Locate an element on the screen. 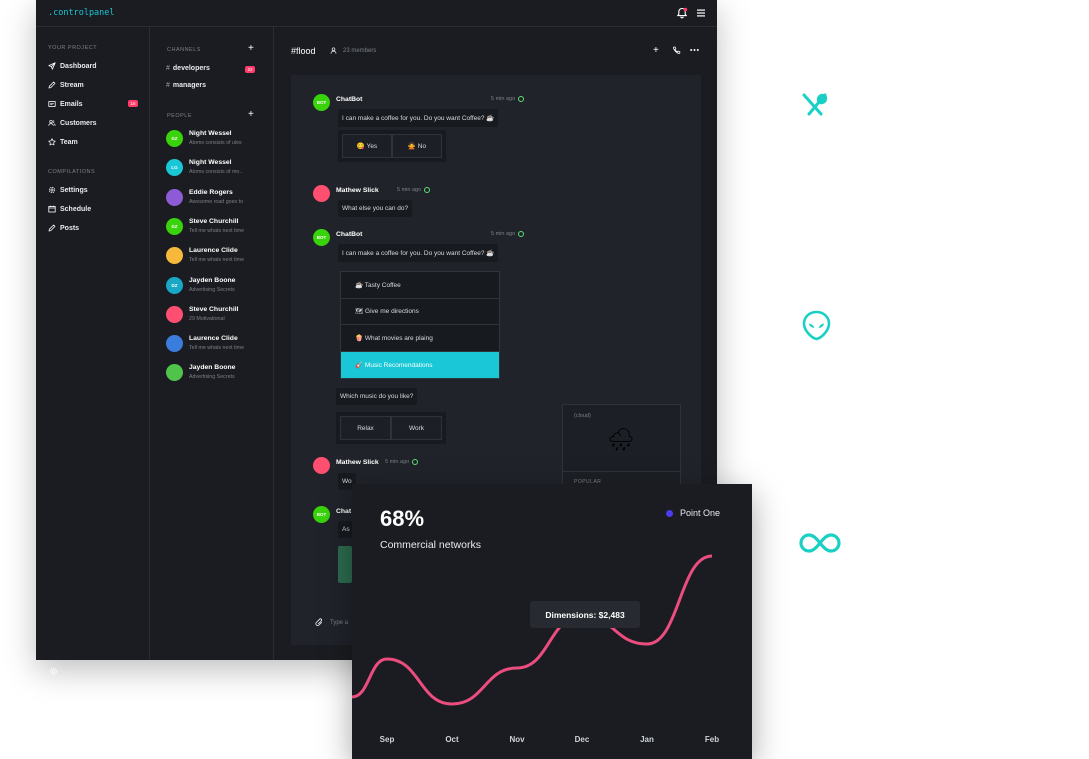 The image size is (1089, 759). add-button: + is located at coordinates (656, 50).